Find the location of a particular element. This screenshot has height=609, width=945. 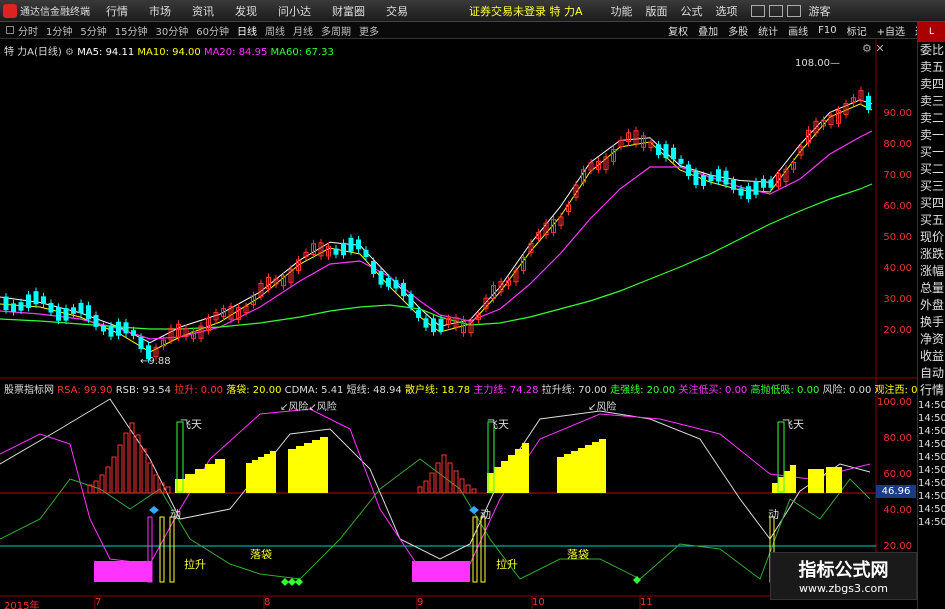

minimize-icon is located at coordinates (757, 10).